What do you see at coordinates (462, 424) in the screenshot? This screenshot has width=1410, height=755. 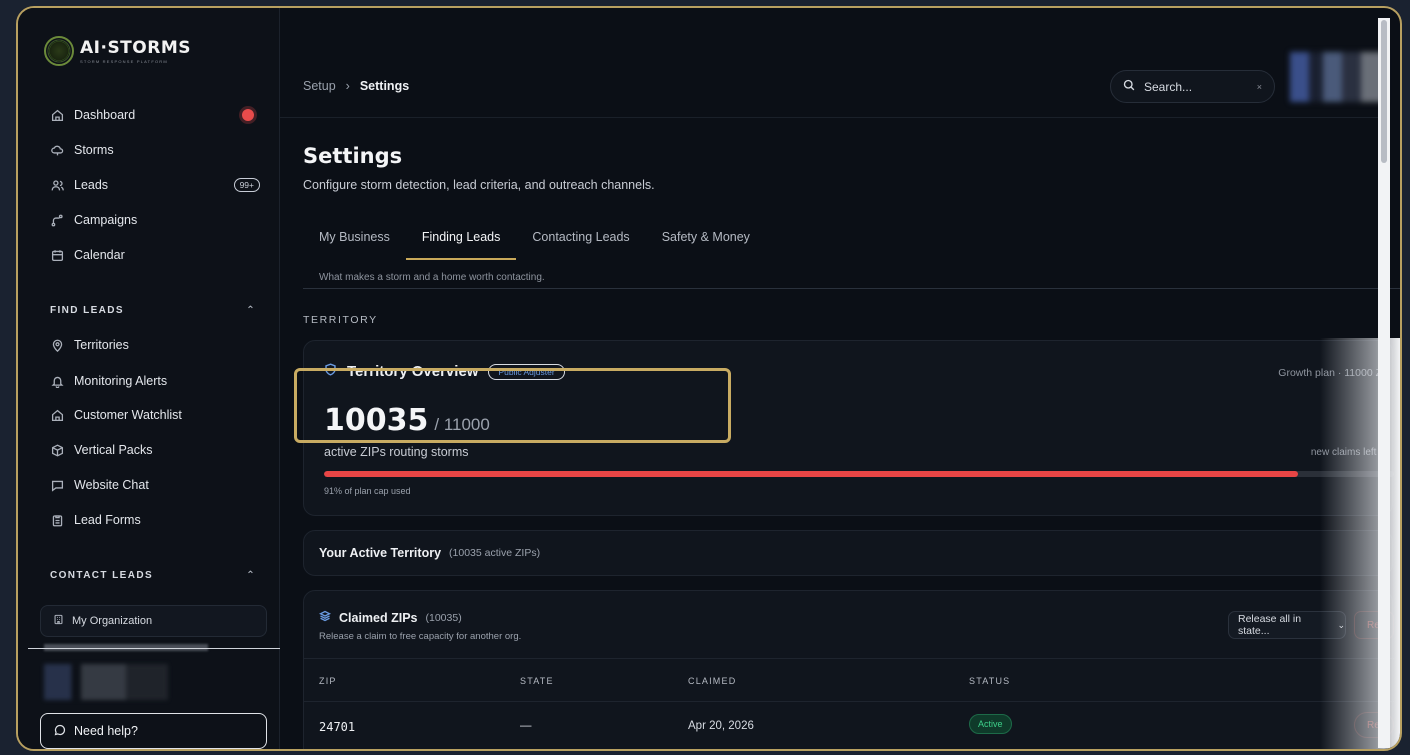 I see `zip-cap: / 11000` at bounding box center [462, 424].